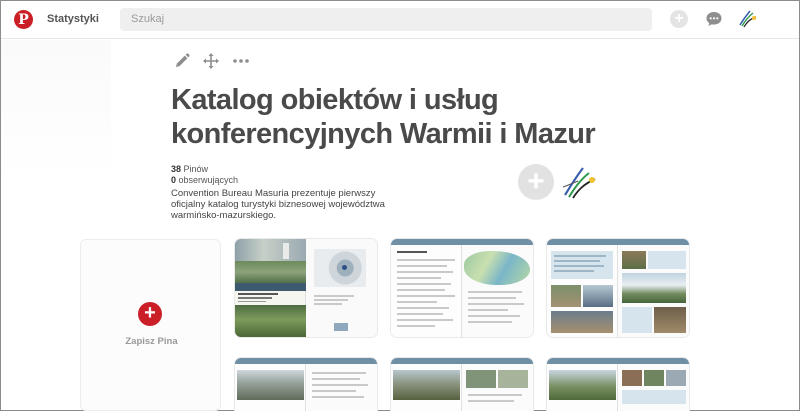 The width and height of the screenshot is (800, 411). Describe the element at coordinates (56, 110) in the screenshot. I see `background-decoration` at that location.